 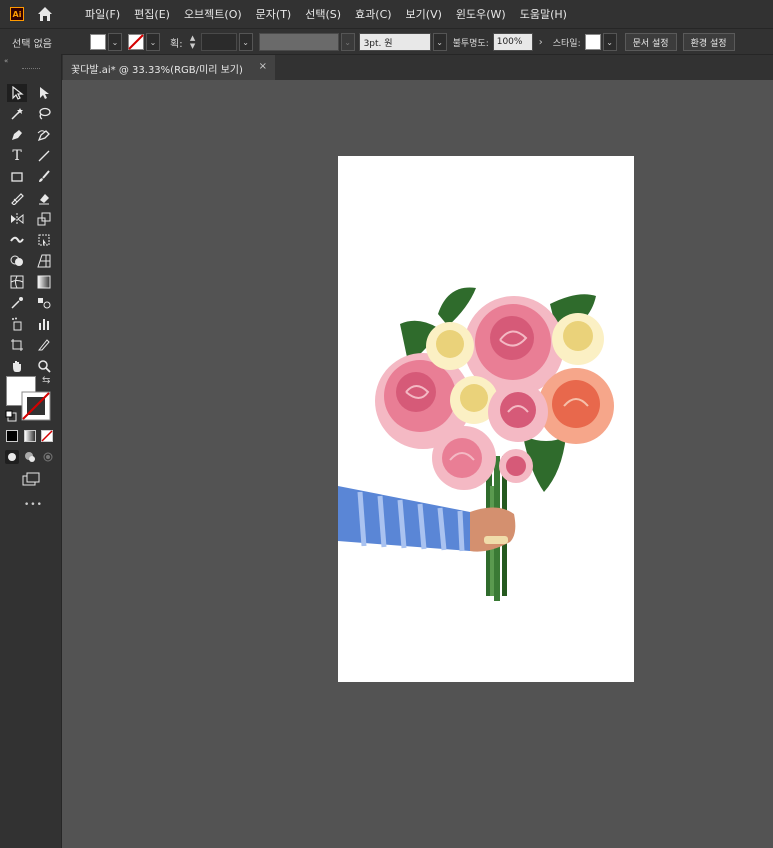 What do you see at coordinates (323, 14) in the screenshot?
I see `menu-select: 선택(S)` at bounding box center [323, 14].